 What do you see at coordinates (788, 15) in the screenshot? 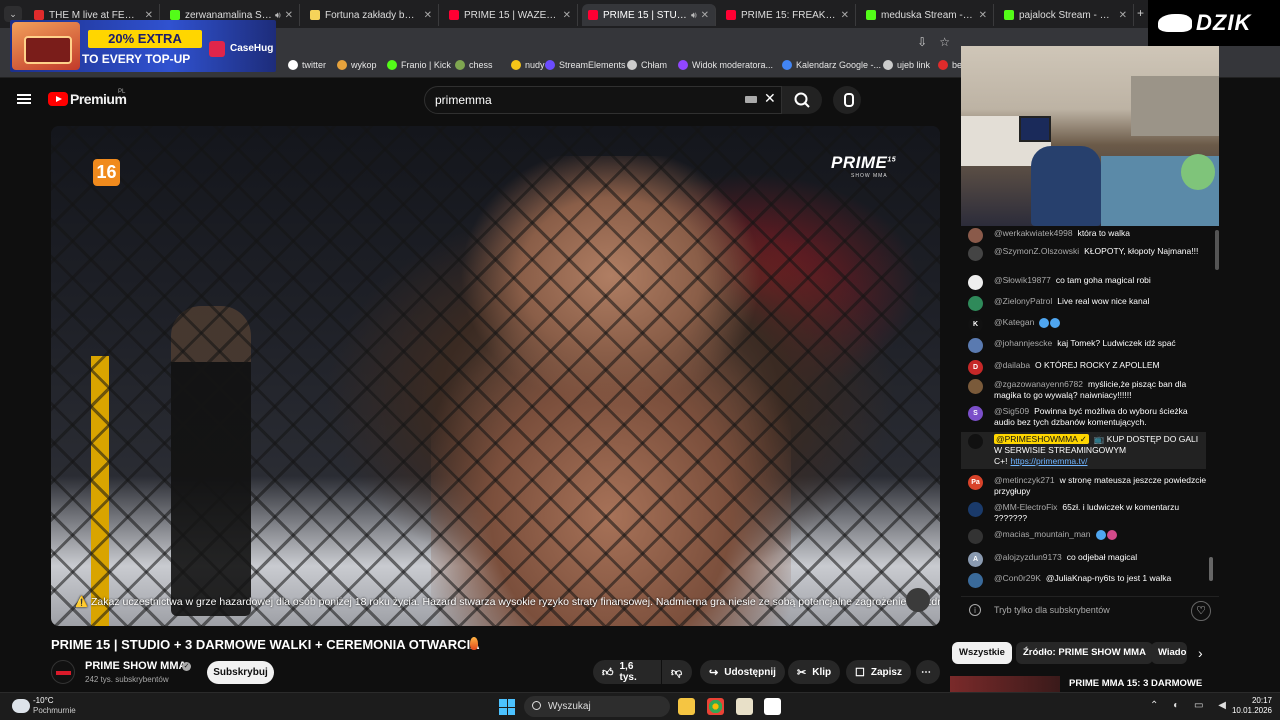
I see `browser-tab: PRIME 15: FREAKMESS | 2 ✕` at bounding box center [788, 15].